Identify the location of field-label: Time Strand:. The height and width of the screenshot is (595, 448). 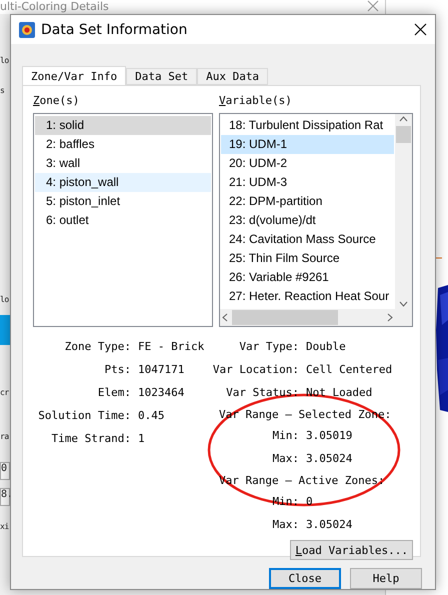
(91, 438).